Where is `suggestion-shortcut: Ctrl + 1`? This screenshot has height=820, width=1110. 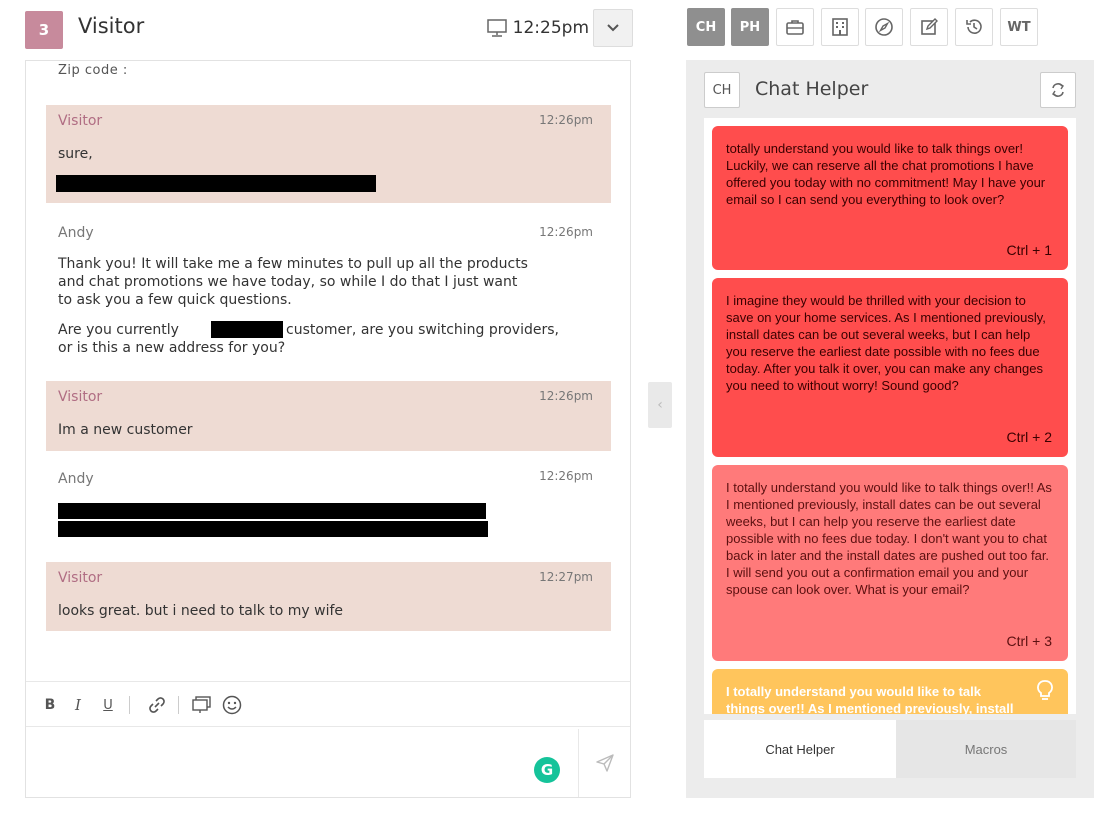
suggestion-shortcut: Ctrl + 1 is located at coordinates (1029, 250).